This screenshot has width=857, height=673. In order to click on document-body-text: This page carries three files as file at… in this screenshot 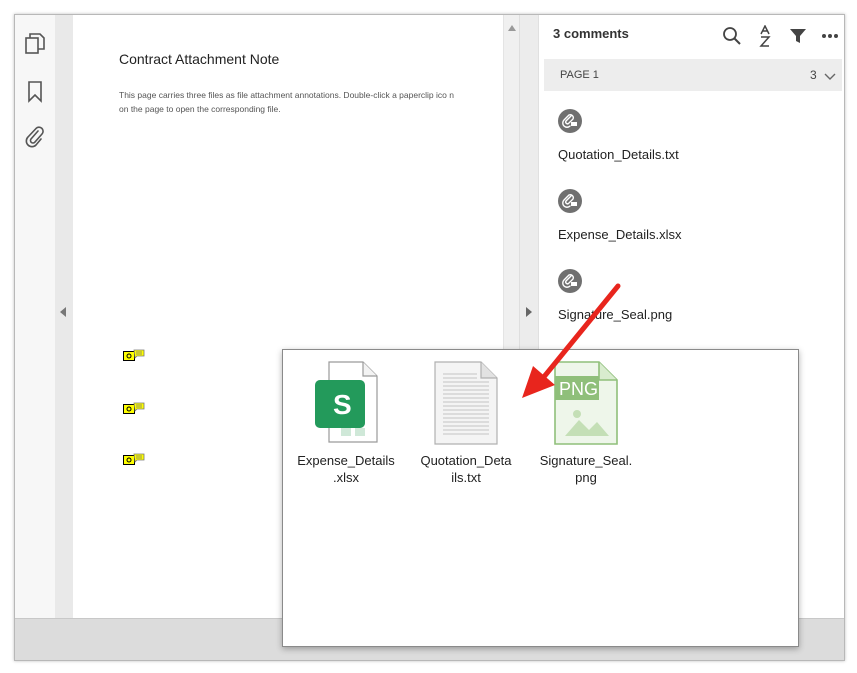, I will do `click(286, 102)`.